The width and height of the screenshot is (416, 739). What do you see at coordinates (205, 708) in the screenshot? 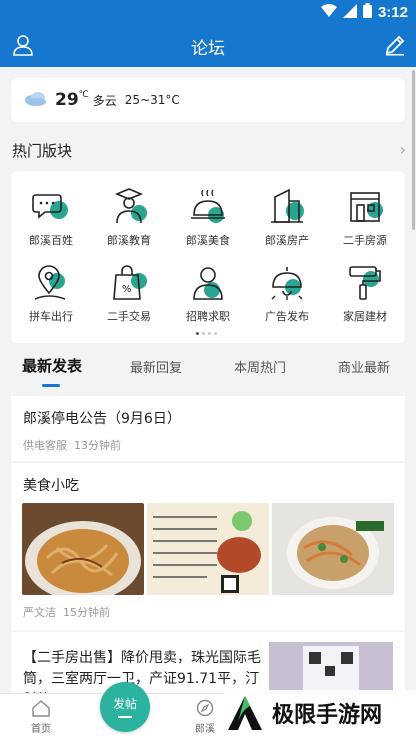
I see `compass-icon` at bounding box center [205, 708].